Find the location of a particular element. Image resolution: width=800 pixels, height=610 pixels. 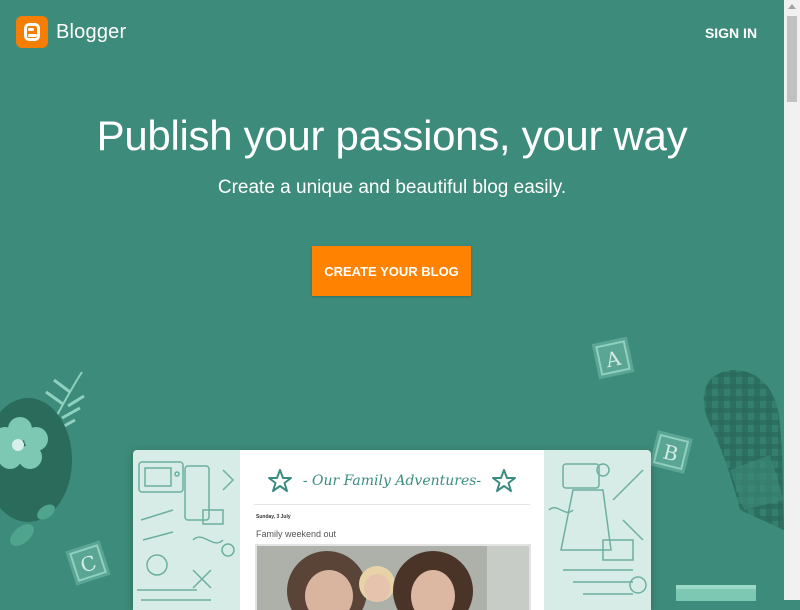

scroll-up-arrow-icon is located at coordinates (792, 6).